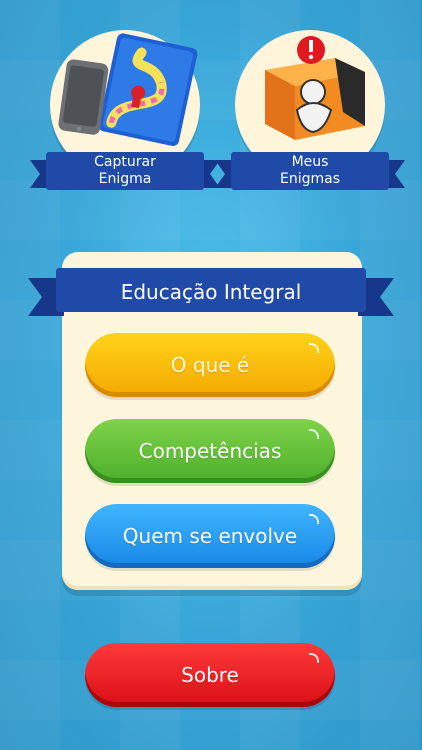 The height and width of the screenshot is (750, 422). I want to click on my-puzzles-tile: Meus Enigmas, so click(310, 100).